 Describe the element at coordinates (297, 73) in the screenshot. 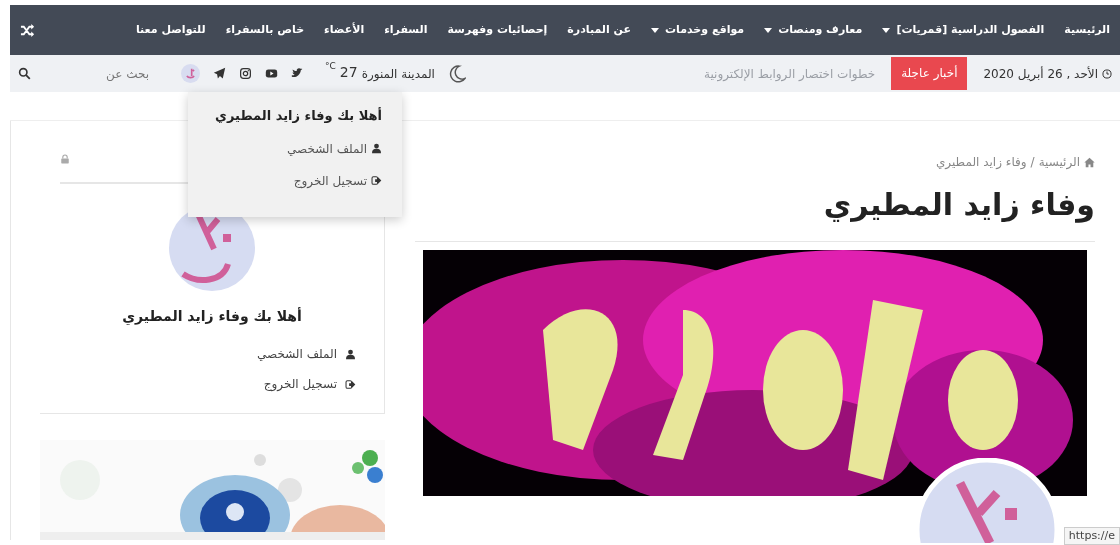

I see `twitter-bird-icon` at that location.